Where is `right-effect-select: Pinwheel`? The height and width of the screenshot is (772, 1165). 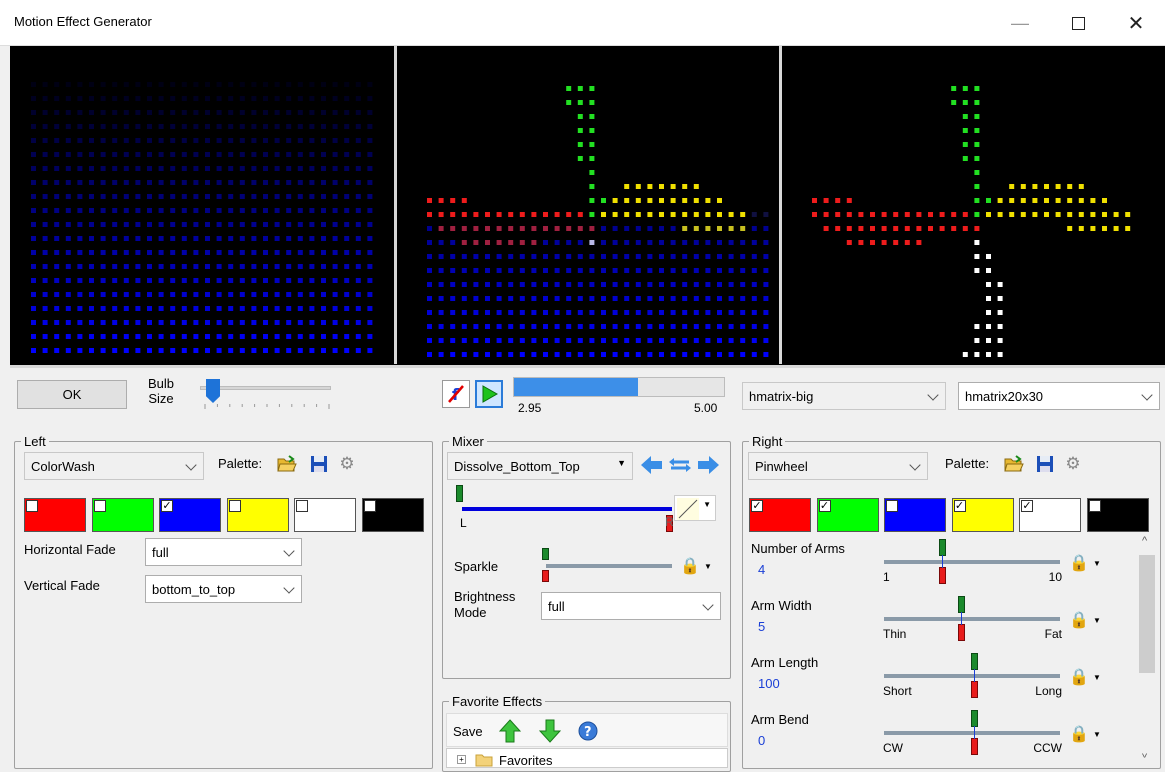 right-effect-select: Pinwheel is located at coordinates (838, 466).